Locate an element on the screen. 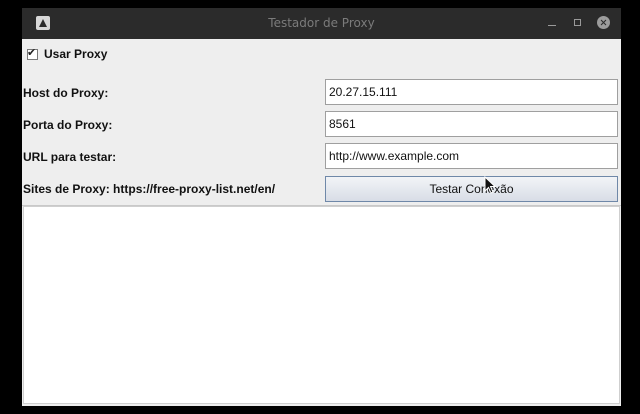 The image size is (640, 414). host-input is located at coordinates (471, 92).